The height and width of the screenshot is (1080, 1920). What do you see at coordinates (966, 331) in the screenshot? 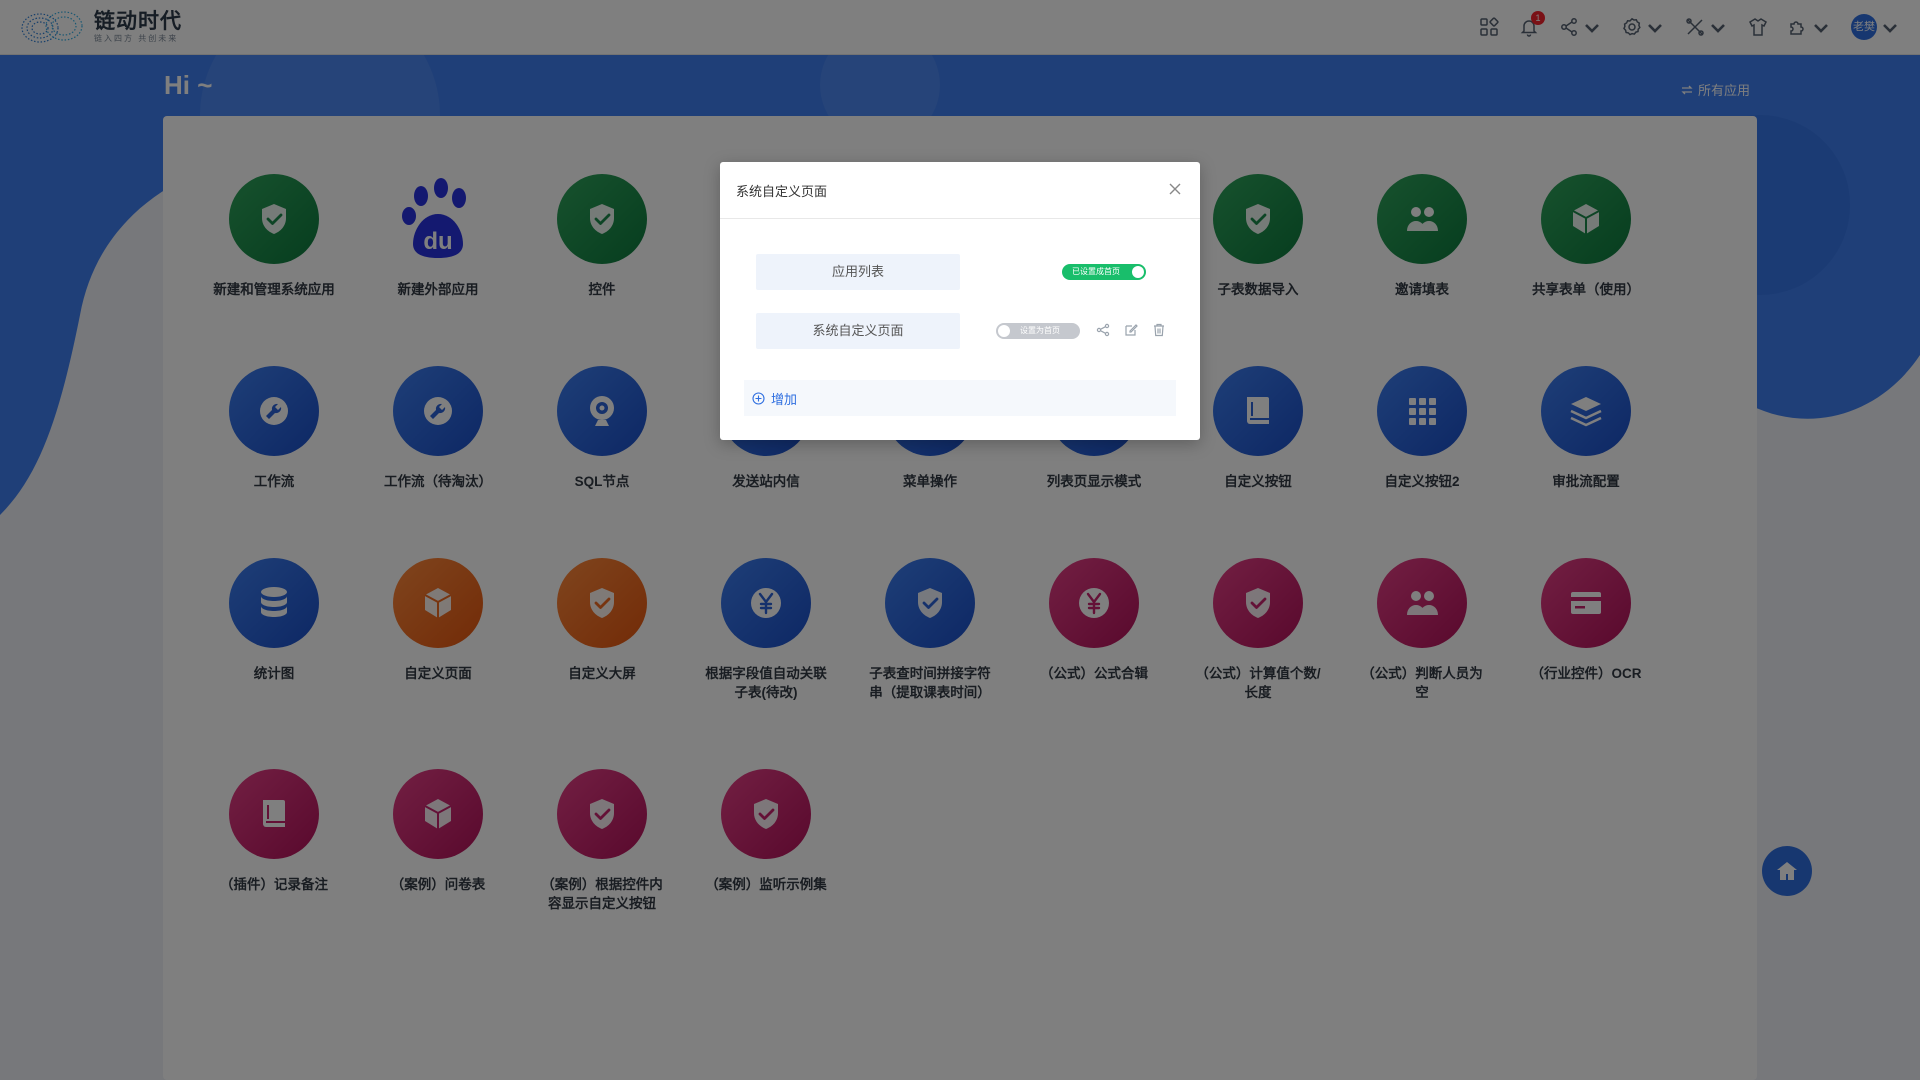
I see `page-row-custom-page: 系统自定义页面 设置为首页` at bounding box center [966, 331].